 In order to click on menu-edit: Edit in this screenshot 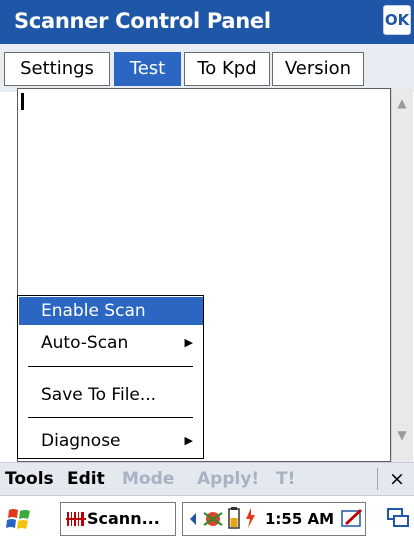, I will do `click(86, 479)`.